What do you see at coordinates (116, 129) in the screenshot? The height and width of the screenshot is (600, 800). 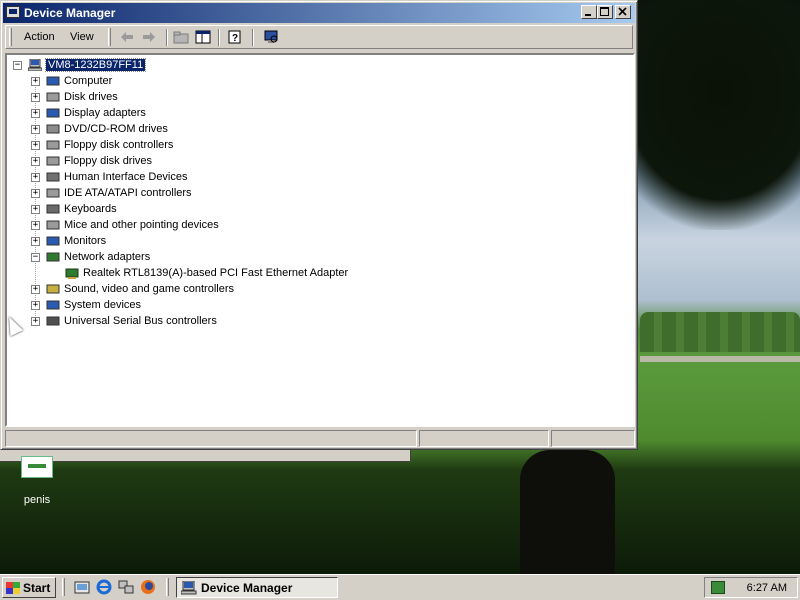 I see `tree-category-label: DVD/CD-ROM drives` at bounding box center [116, 129].